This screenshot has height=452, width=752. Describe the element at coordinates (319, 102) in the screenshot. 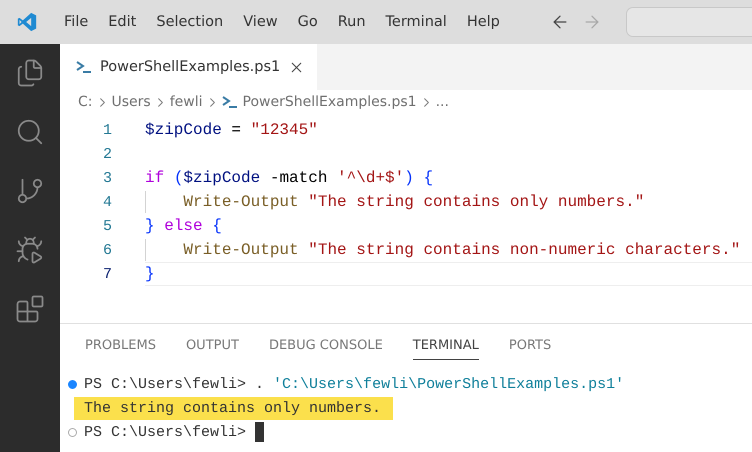

I see `breadcrumb-item: PowerShellExamples.ps1` at that location.